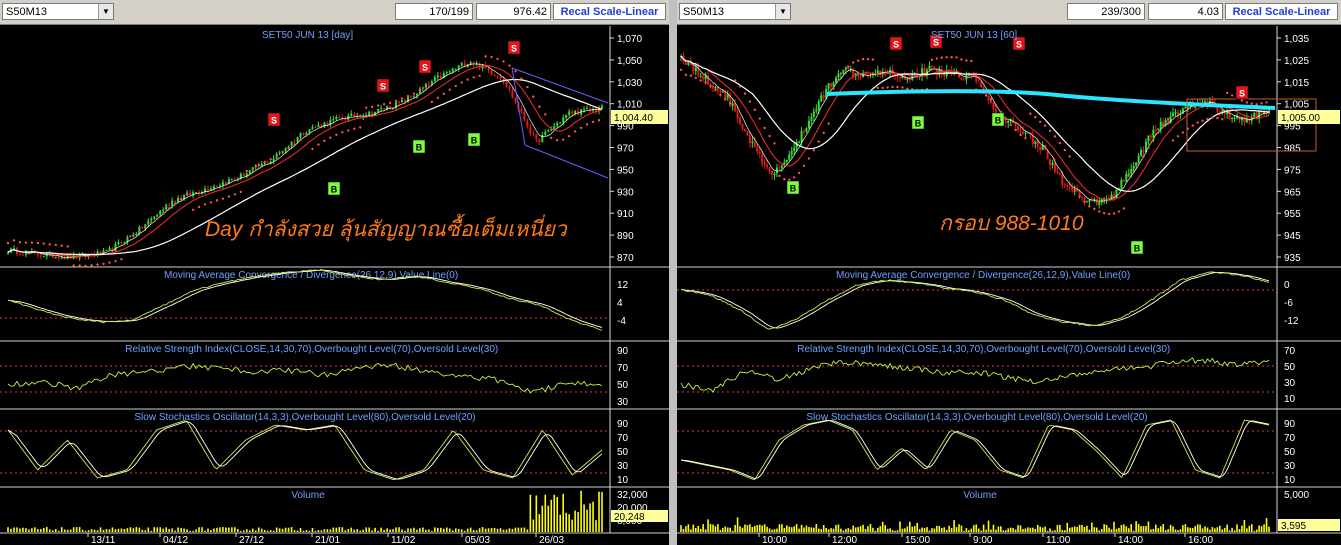  What do you see at coordinates (673, 272) in the screenshot?
I see `pane-divider` at bounding box center [673, 272].